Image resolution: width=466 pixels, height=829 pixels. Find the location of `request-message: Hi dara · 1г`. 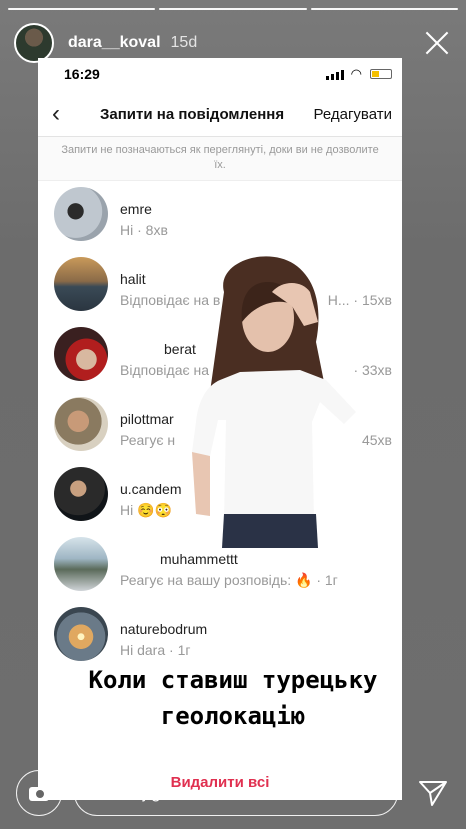

request-message: Hi dara · 1г is located at coordinates (155, 650).